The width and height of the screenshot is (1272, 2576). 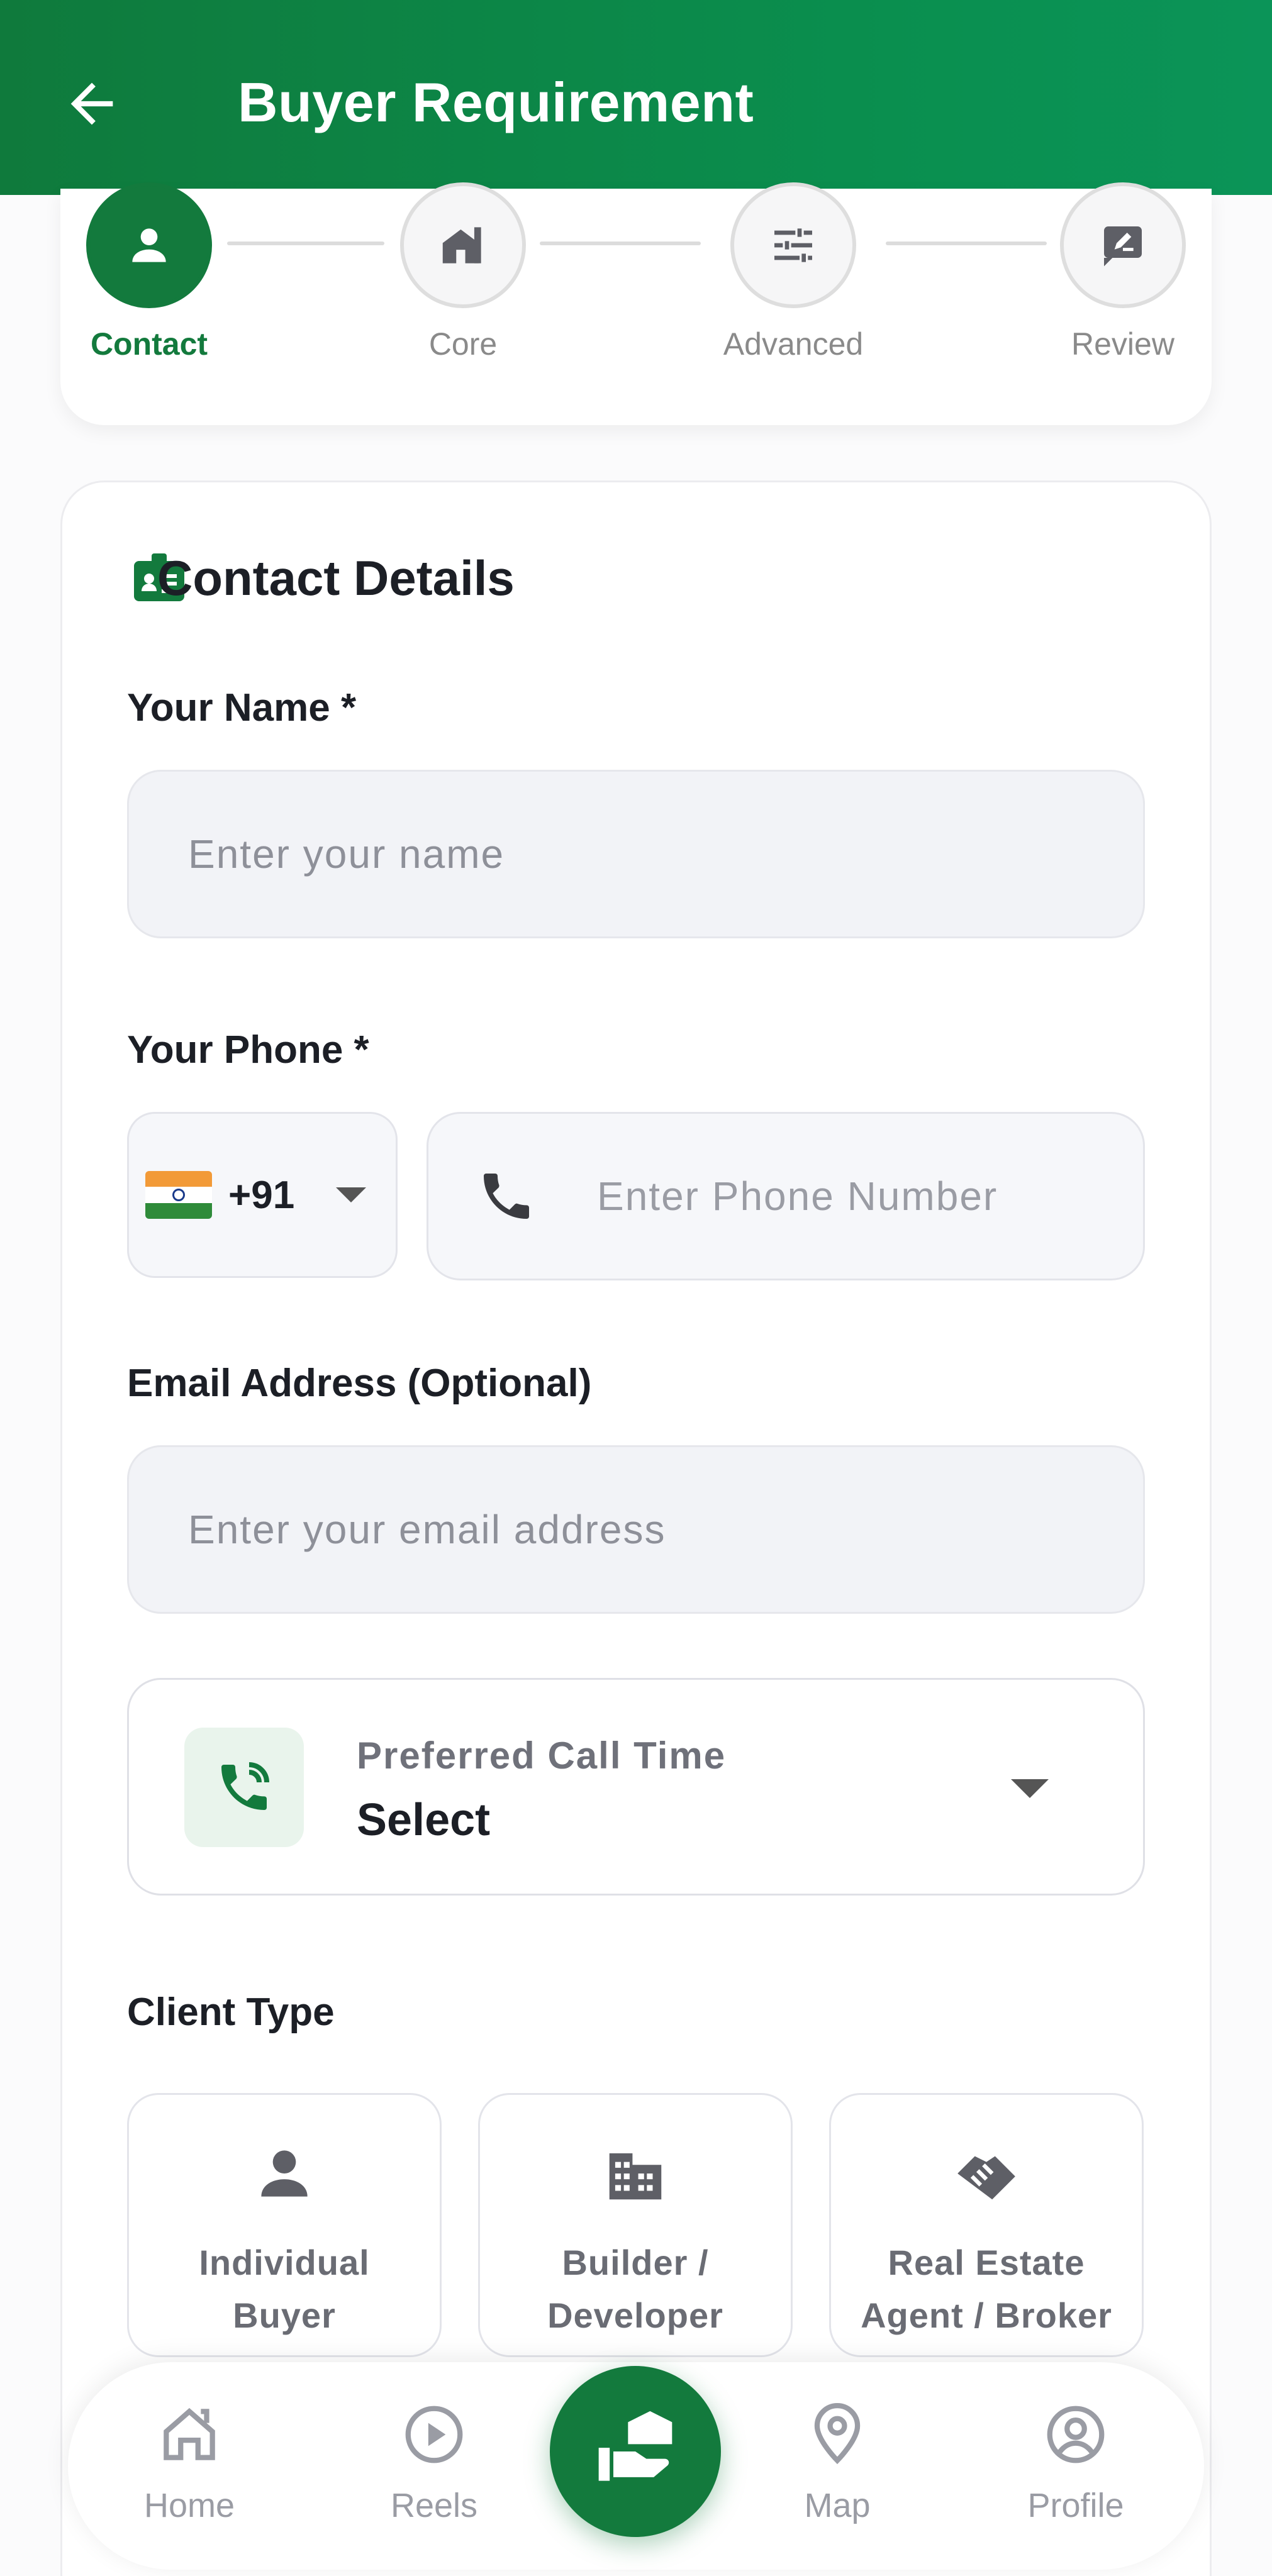 What do you see at coordinates (797, 1196) in the screenshot?
I see `phone-placeholder: Enter Phone Number` at bounding box center [797, 1196].